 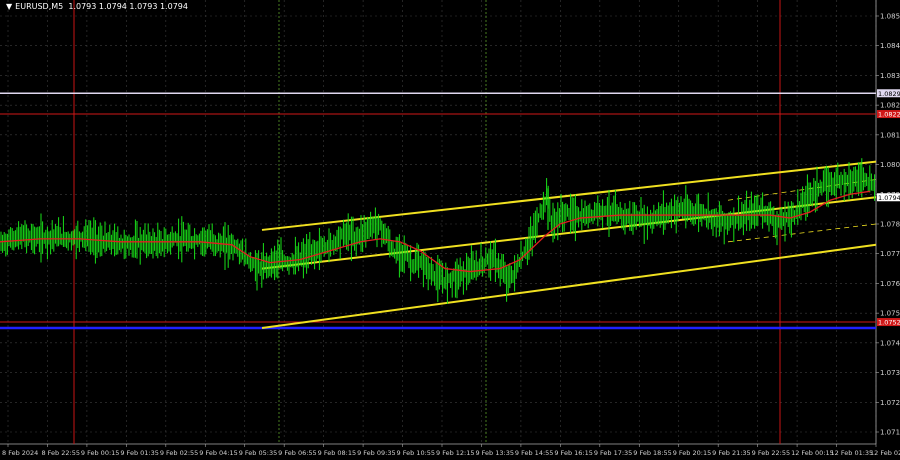 What do you see at coordinates (337, 453) in the screenshot?
I see `x-tick-label: 9 Feb 08:15` at bounding box center [337, 453].